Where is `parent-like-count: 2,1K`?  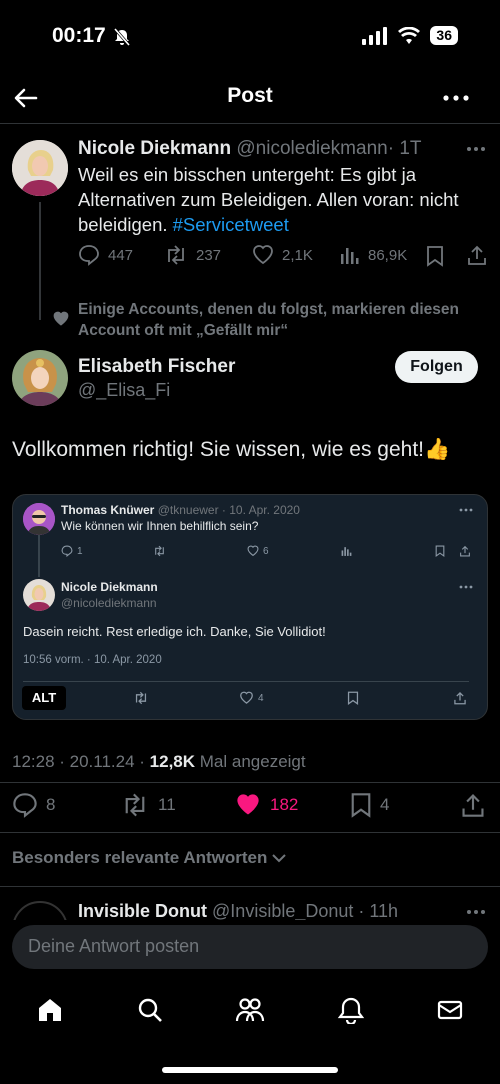 parent-like-count: 2,1K is located at coordinates (297, 255).